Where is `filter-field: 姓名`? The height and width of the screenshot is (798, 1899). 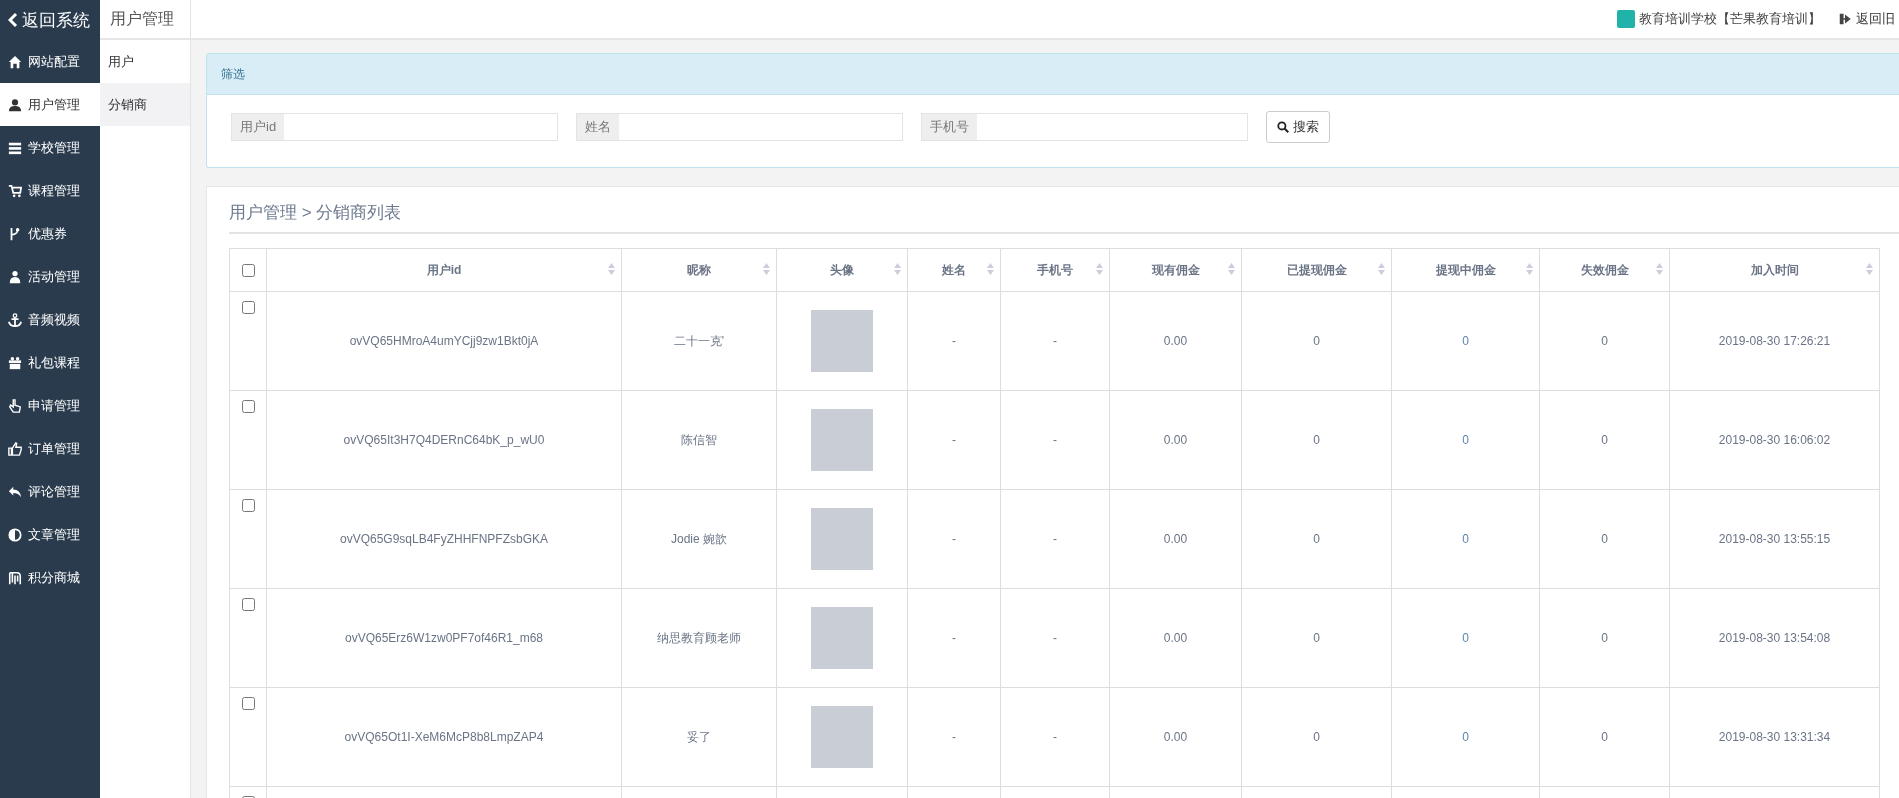
filter-field: 姓名 is located at coordinates (739, 127).